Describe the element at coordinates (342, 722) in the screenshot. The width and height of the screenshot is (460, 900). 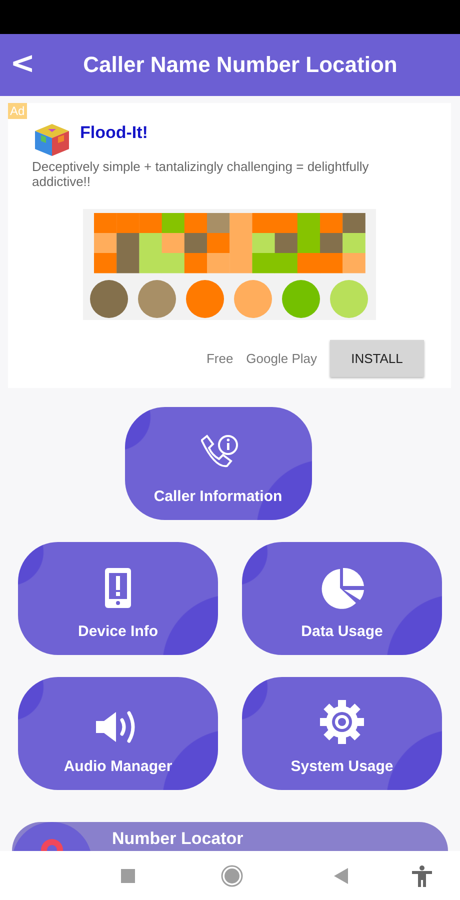
I see `settings-icon` at that location.